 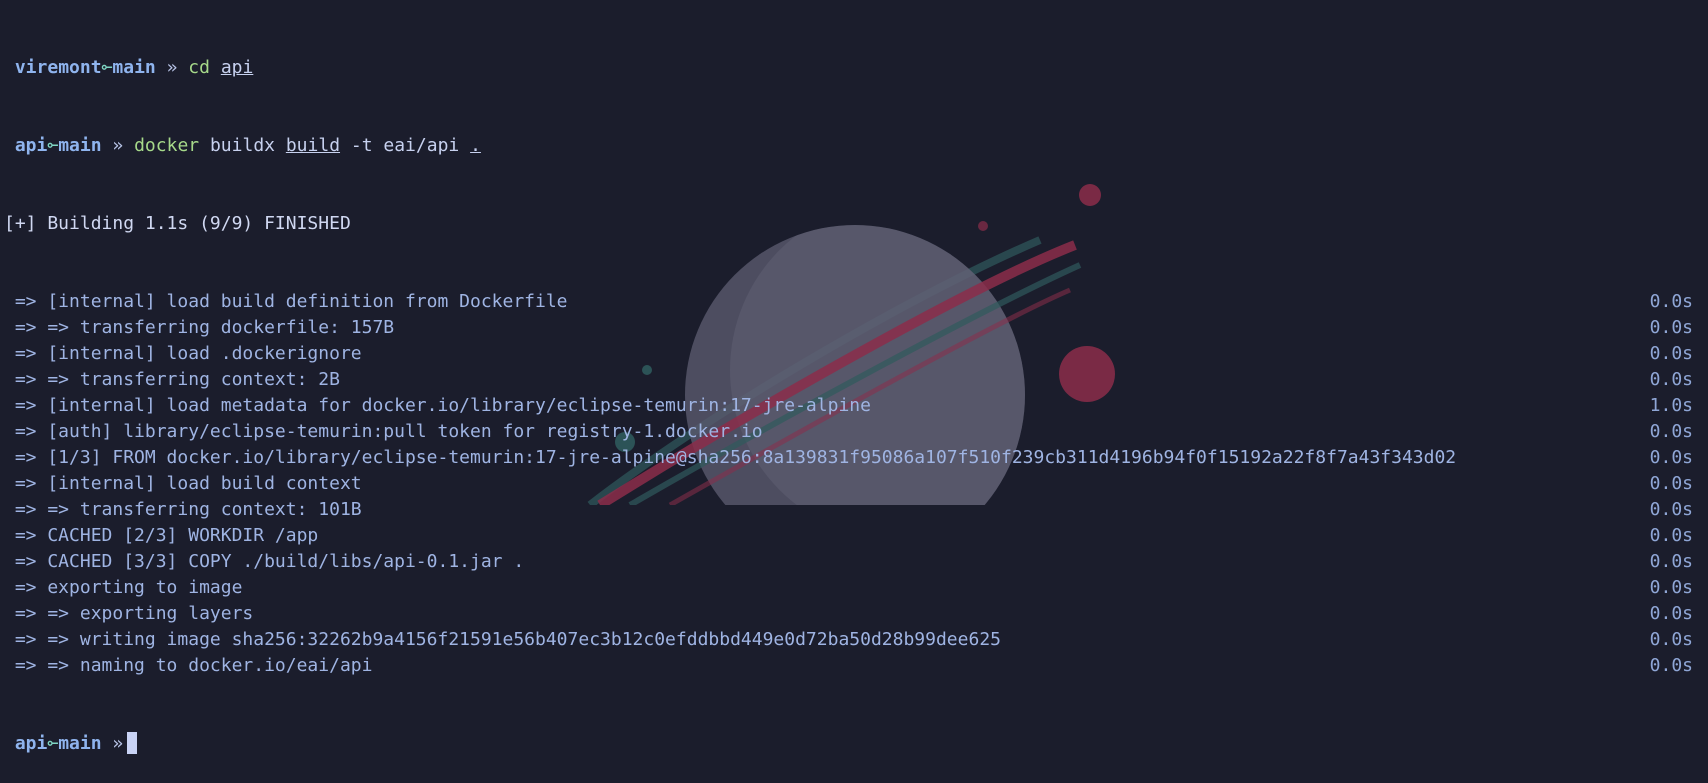 What do you see at coordinates (854, 484) in the screenshot?
I see `build-step-line: => [internal] load build context 0.0s` at bounding box center [854, 484].